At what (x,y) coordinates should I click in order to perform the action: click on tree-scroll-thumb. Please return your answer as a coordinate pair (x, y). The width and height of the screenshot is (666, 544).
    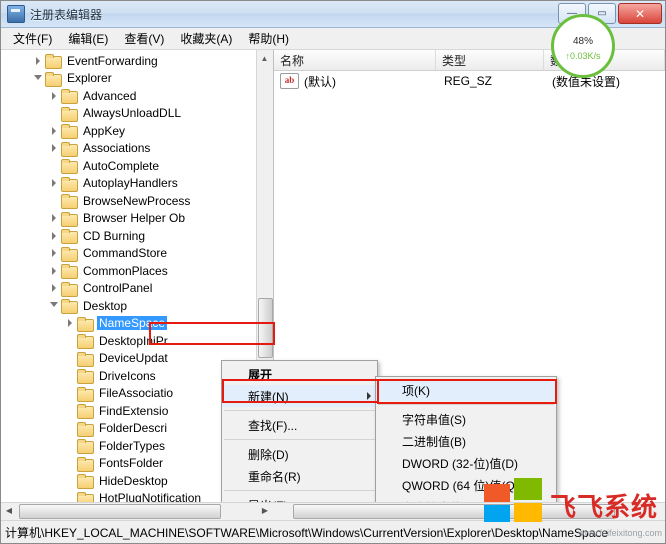
    Looking at the image, I should click on (265, 328).